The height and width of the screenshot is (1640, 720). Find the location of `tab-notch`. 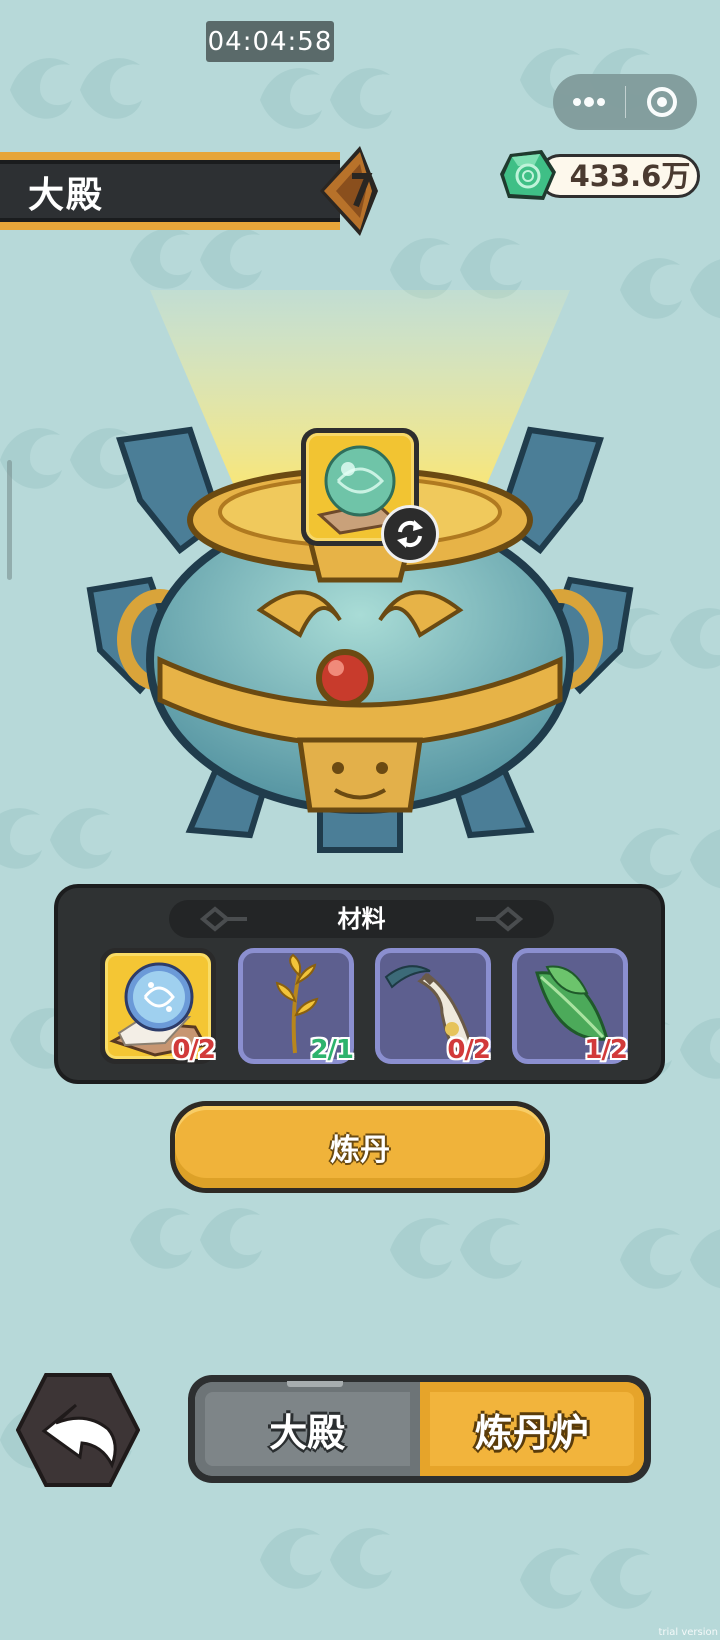

tab-notch is located at coordinates (315, 1384).